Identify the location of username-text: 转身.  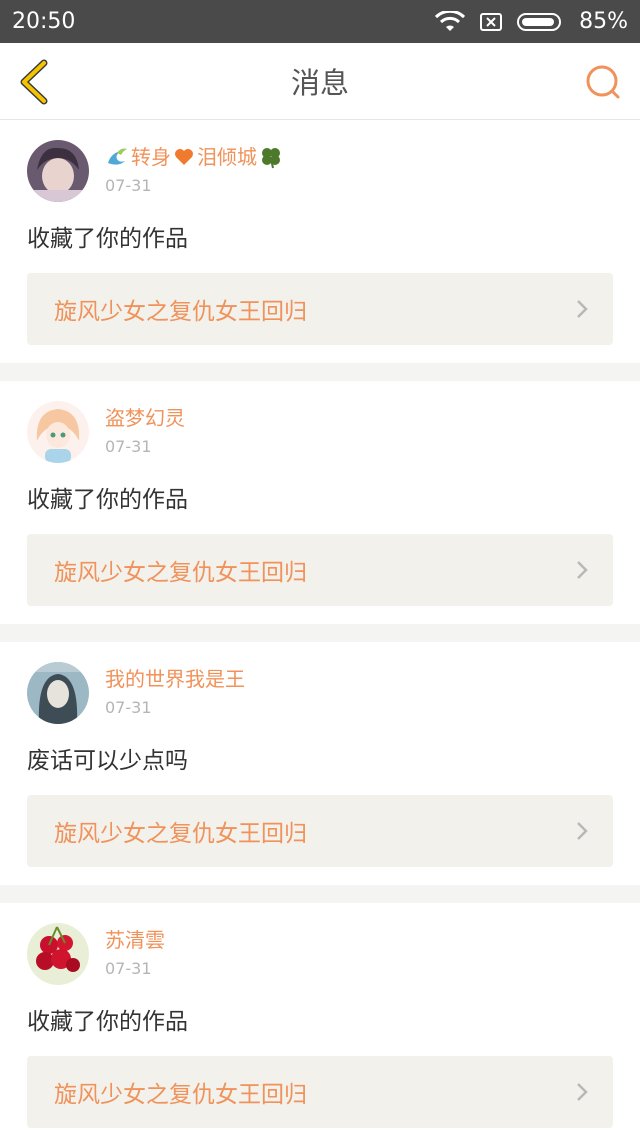
(151, 157).